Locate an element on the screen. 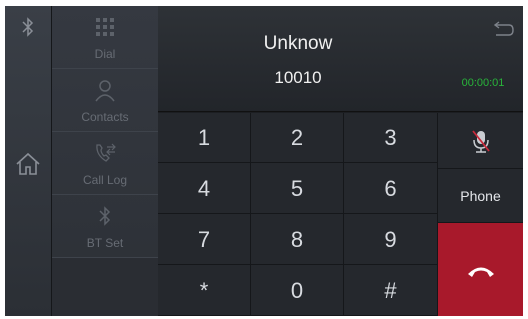 This screenshot has height=319, width=528. key-2: 2 is located at coordinates (297, 138).